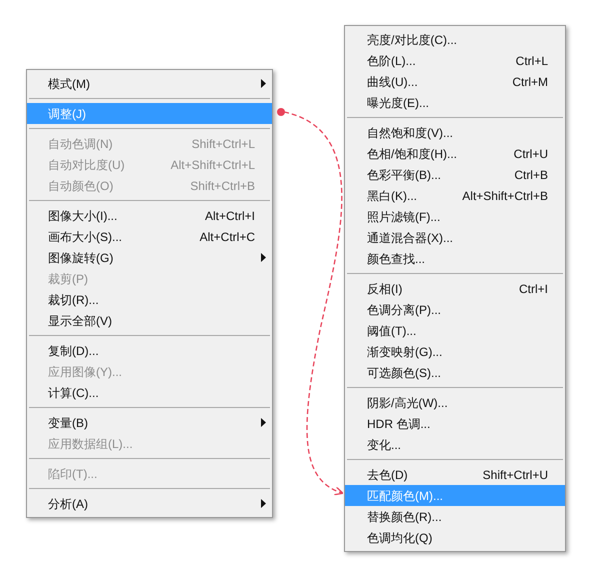  I want to click on menu-item: 画布大小(S)... Alt+Ctrl+C, so click(149, 236).